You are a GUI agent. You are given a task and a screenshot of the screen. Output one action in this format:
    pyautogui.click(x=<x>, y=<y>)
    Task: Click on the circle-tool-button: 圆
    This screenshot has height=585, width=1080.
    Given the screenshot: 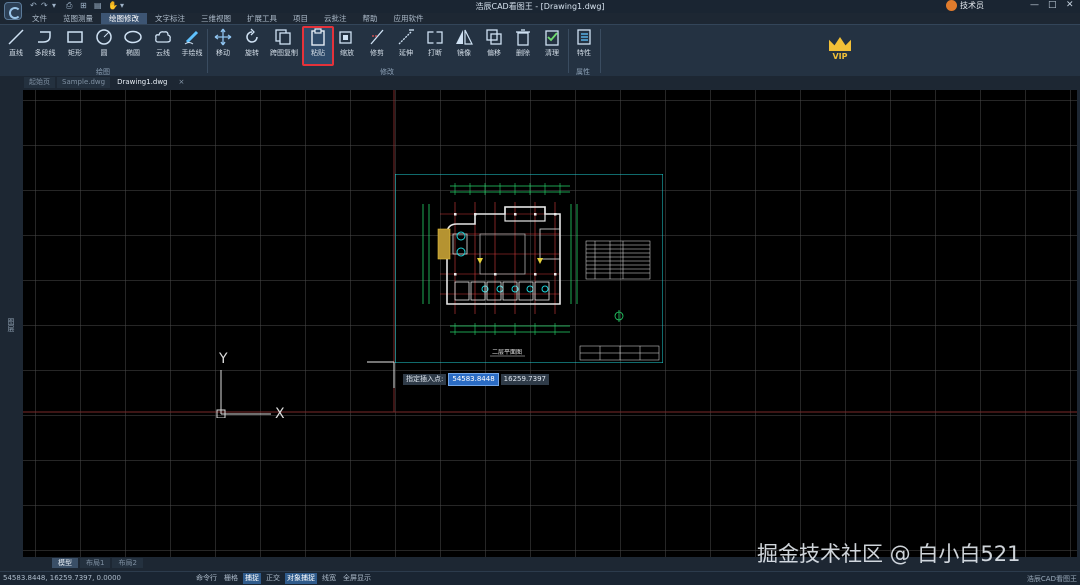 What is the action you would take?
    pyautogui.click(x=104, y=43)
    